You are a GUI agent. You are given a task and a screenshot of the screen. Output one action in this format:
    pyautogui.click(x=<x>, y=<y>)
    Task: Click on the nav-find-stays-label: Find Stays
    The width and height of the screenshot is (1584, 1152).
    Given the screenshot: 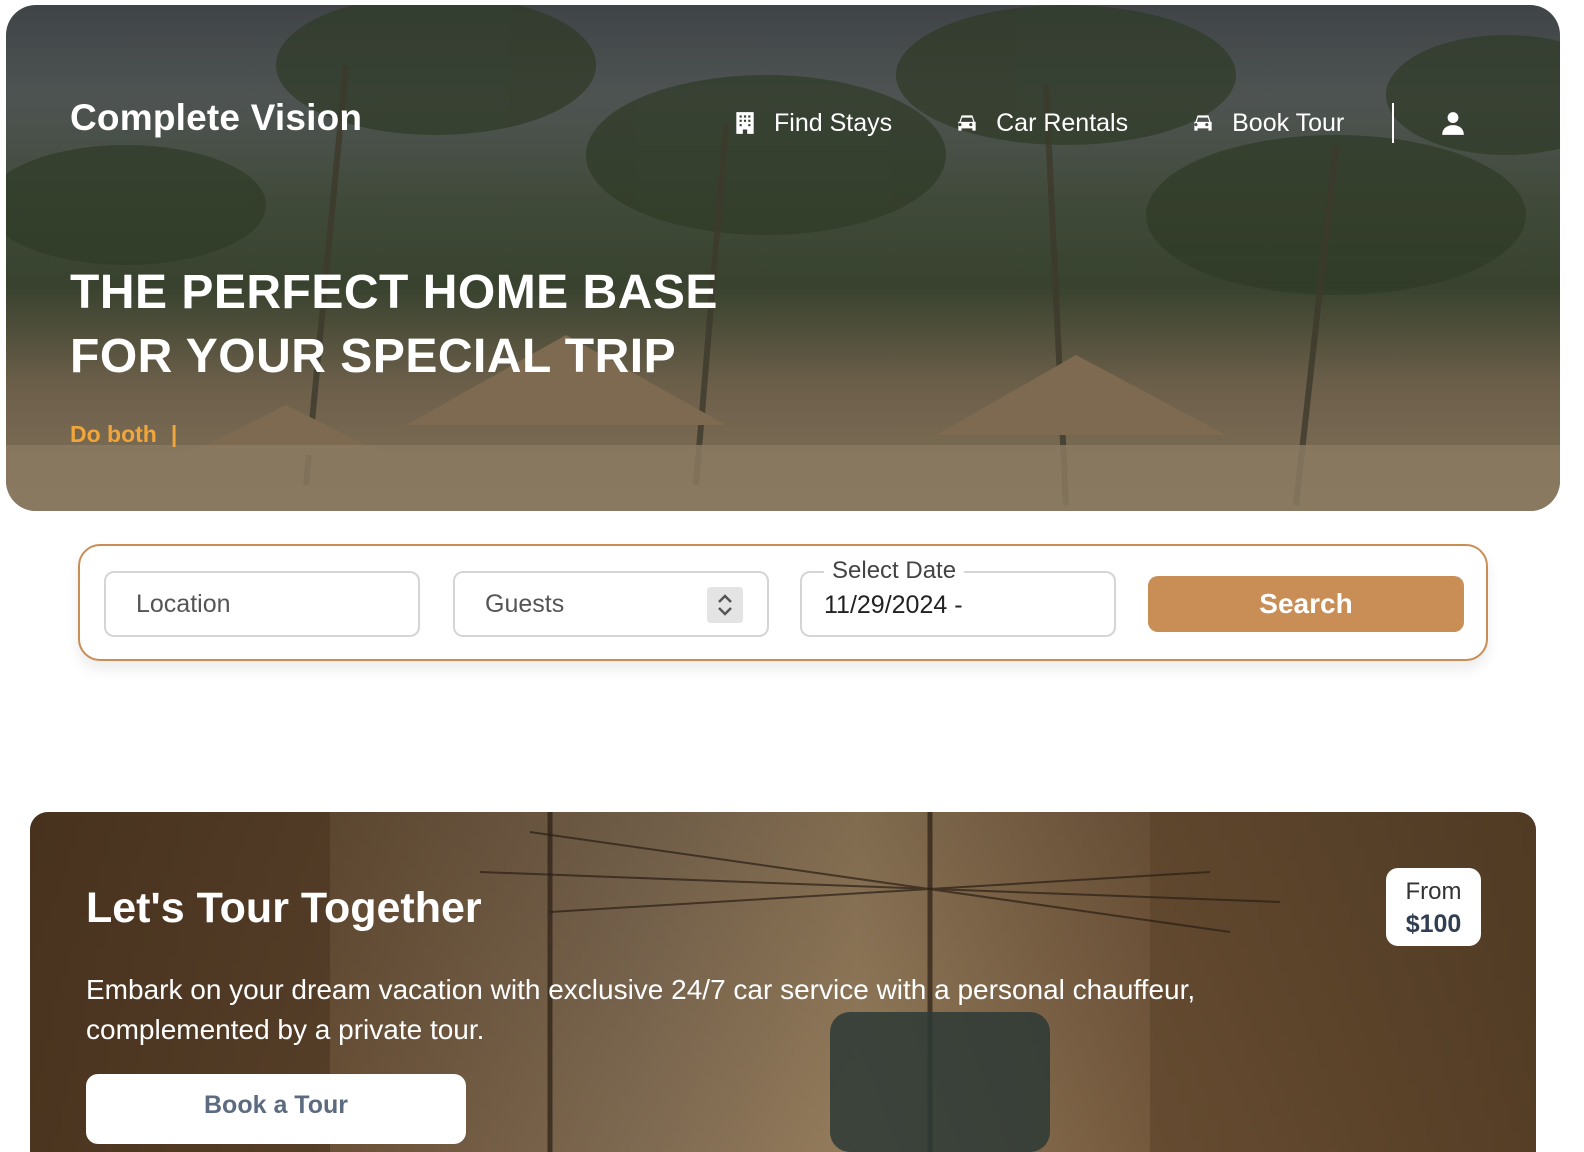 What is the action you would take?
    pyautogui.click(x=833, y=122)
    